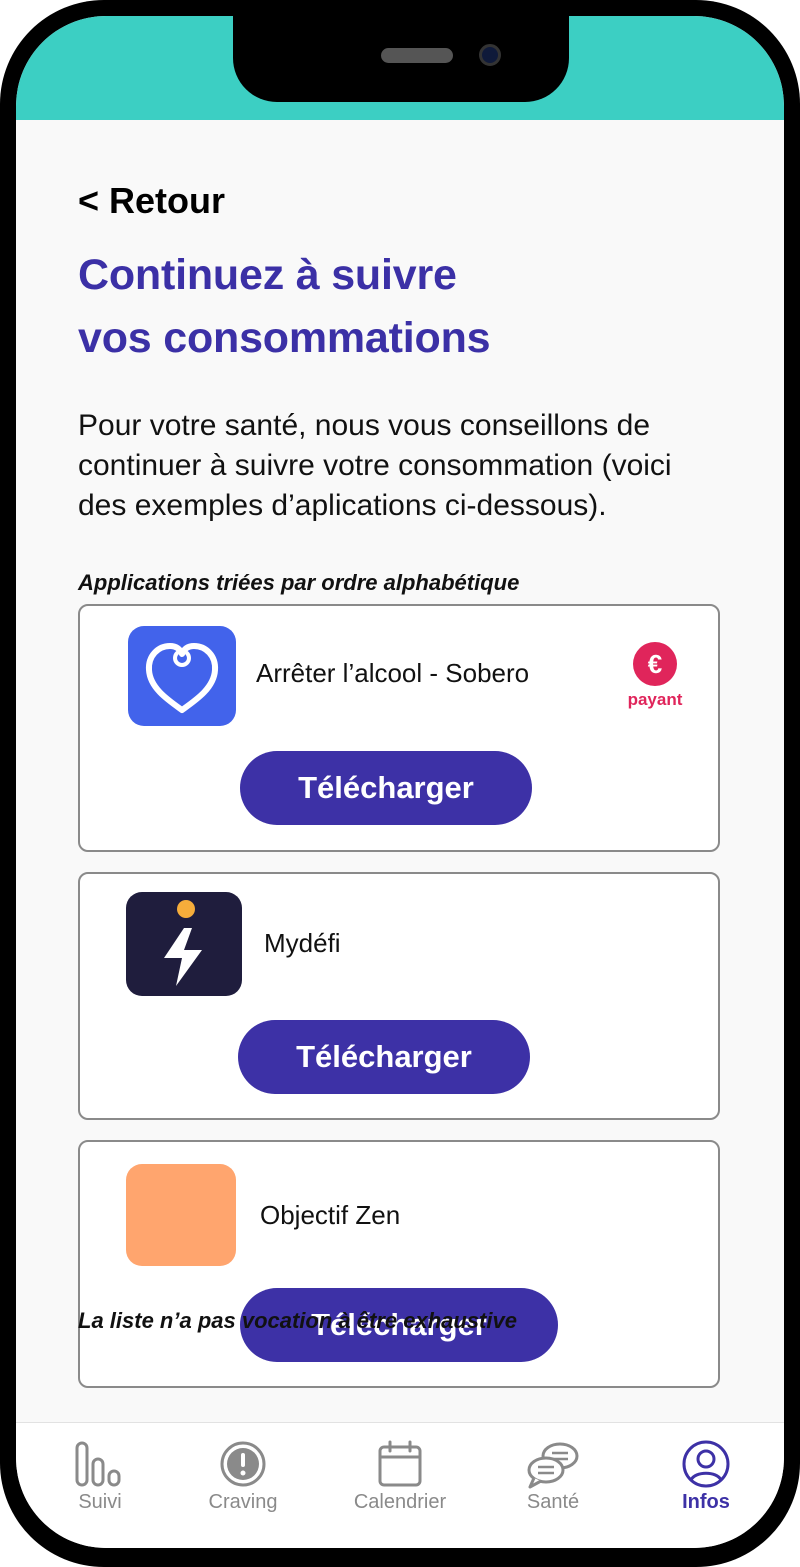 The image size is (800, 1567). I want to click on bar-chart-icon, so click(98, 1464).